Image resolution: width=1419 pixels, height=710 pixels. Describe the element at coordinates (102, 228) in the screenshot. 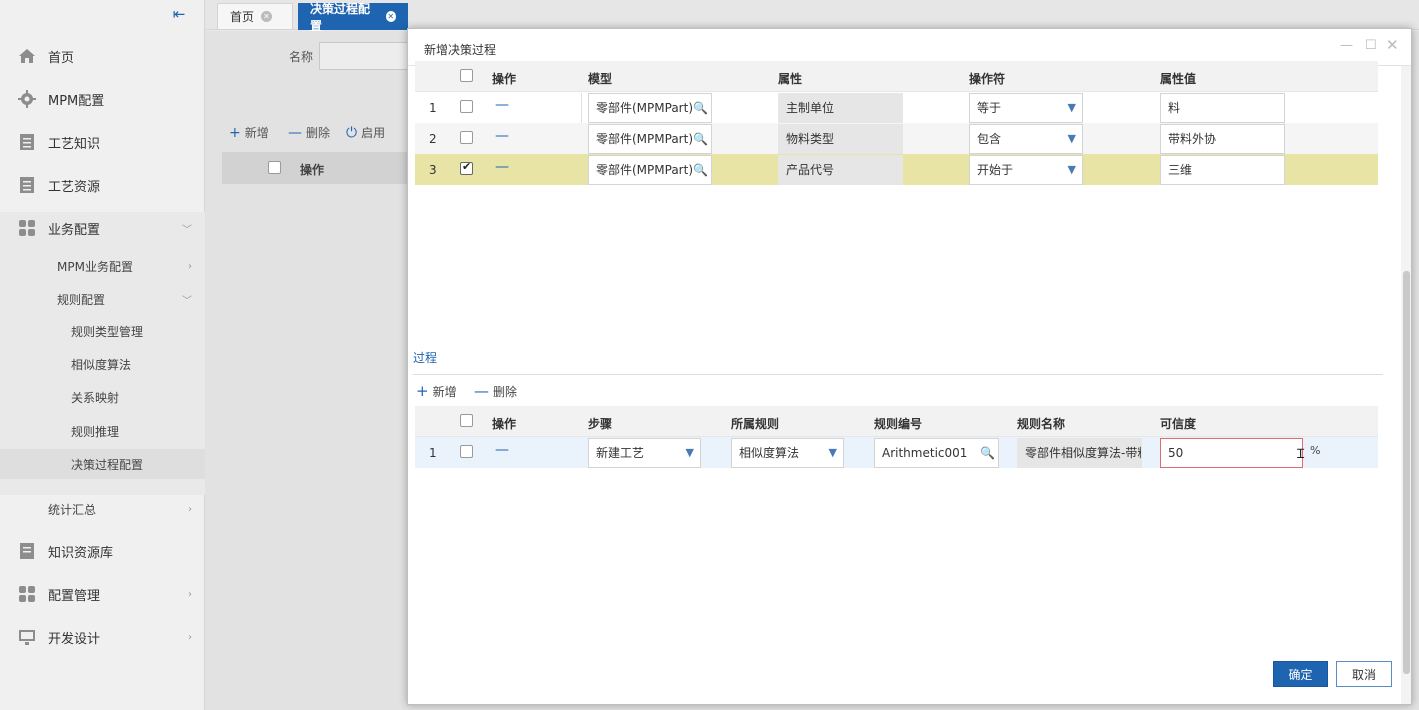

I see `sidebar-item-business-config: 业务配置 ﹀` at that location.